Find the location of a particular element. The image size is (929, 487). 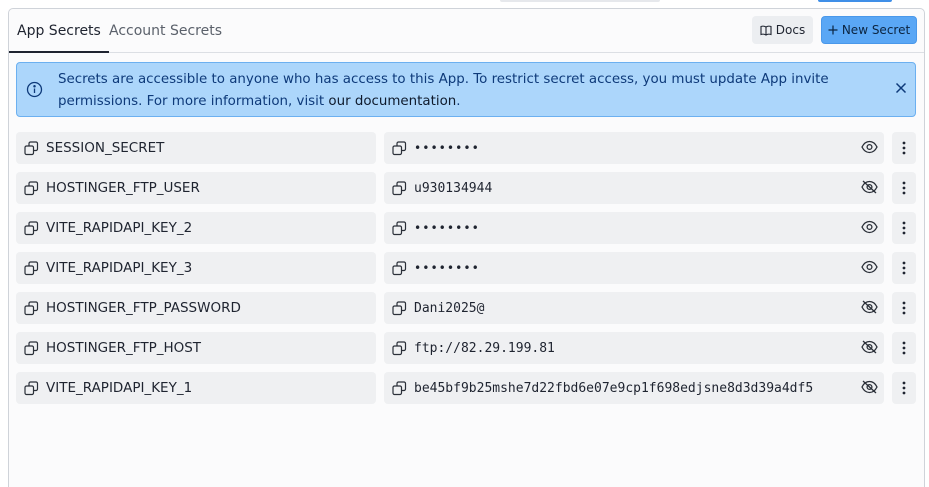

secret-row: HOSTINGER_FTP_PASSWORD Dani2025@ is located at coordinates (466, 308).